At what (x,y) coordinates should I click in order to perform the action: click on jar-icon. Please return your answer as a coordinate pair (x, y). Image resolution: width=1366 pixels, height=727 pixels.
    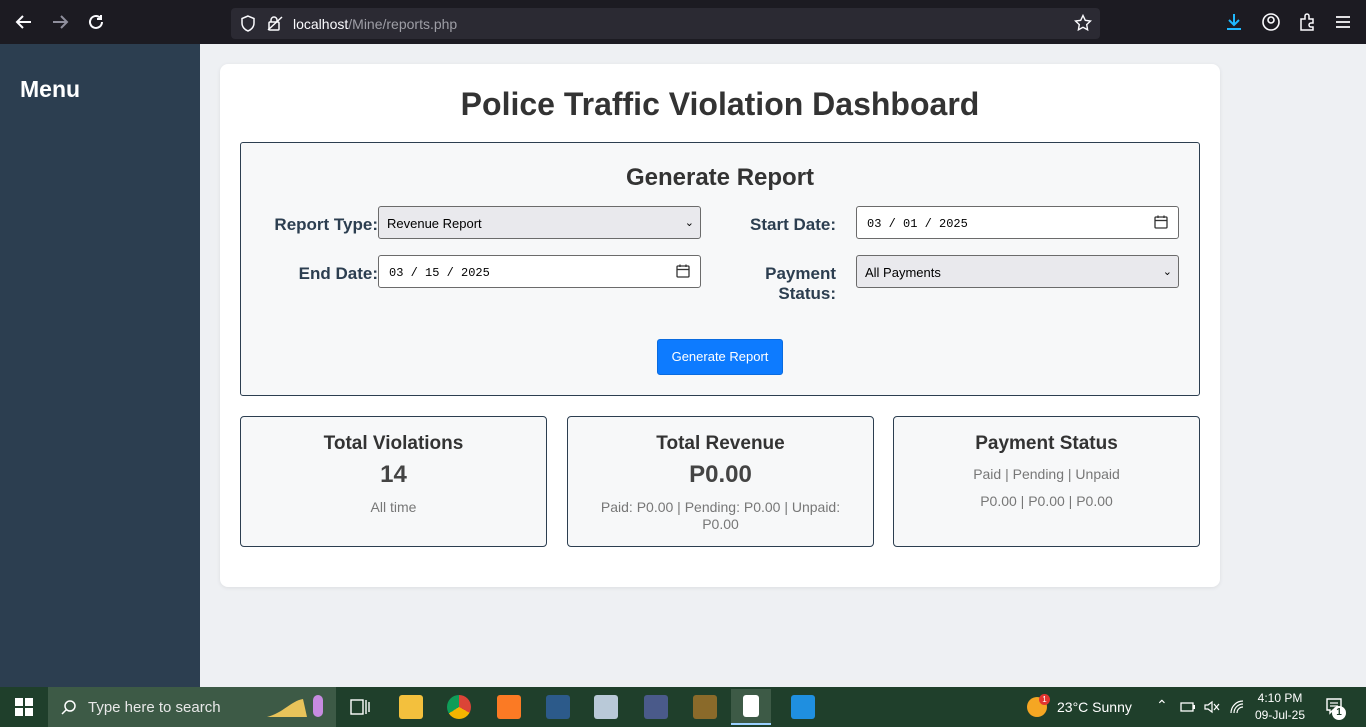
    Looking at the image, I should click on (606, 707).